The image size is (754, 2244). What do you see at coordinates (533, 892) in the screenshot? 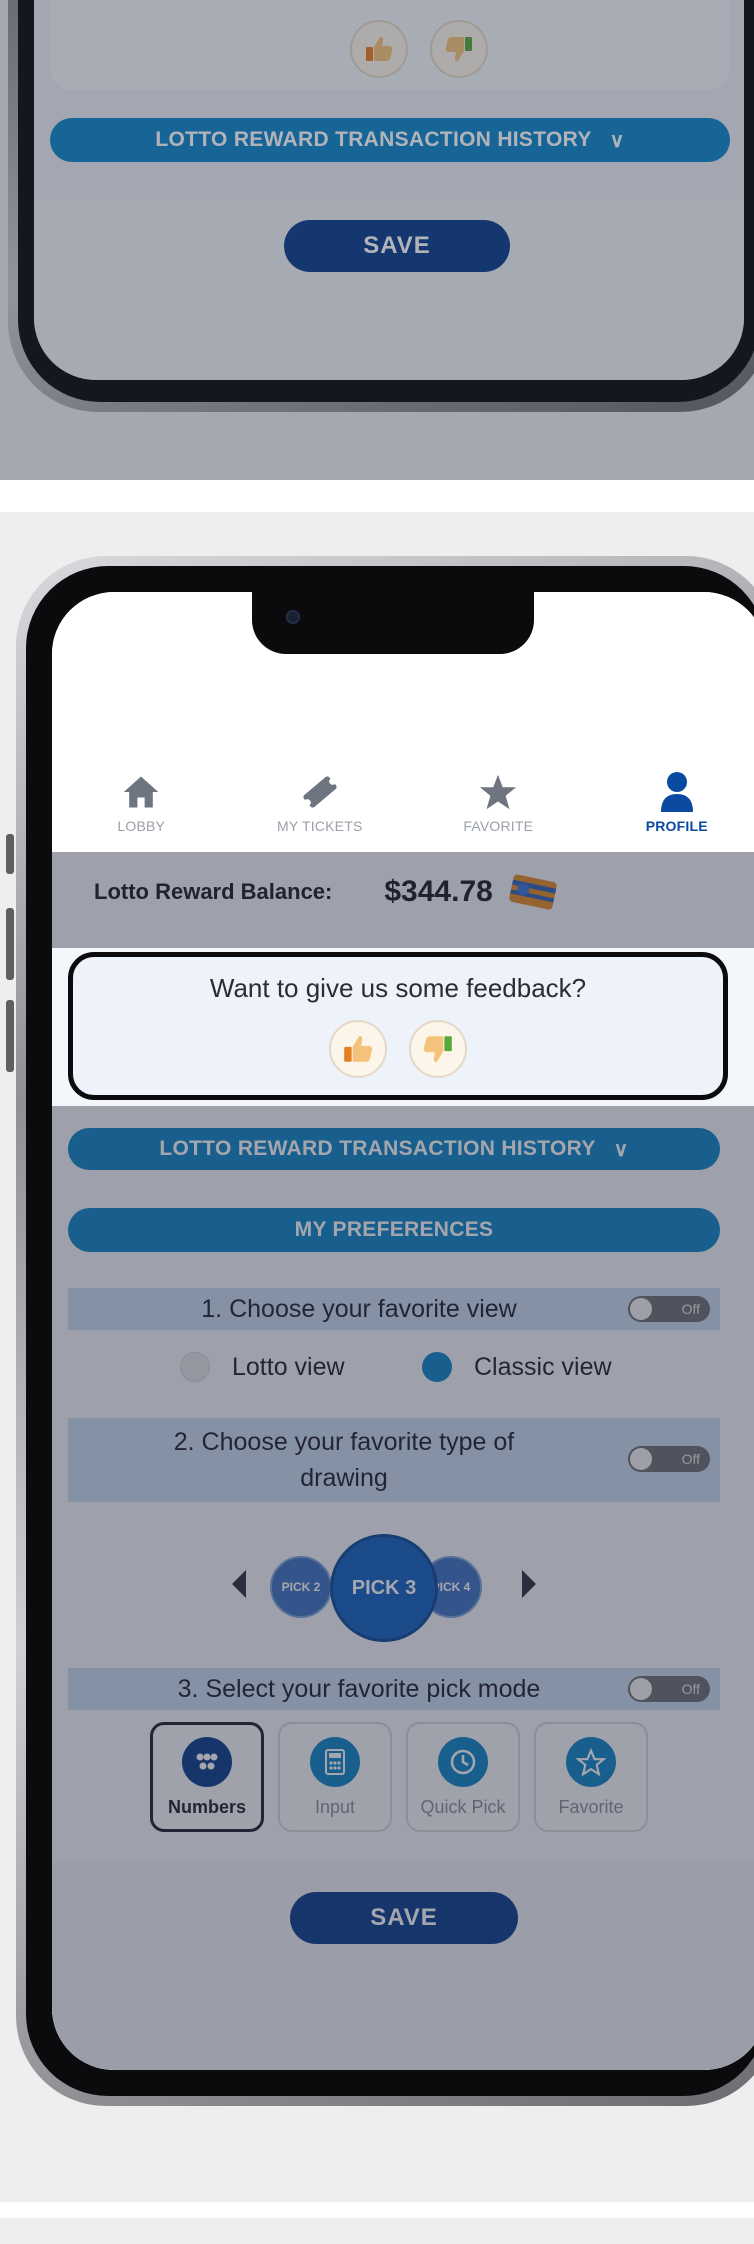
I see `reward-card-icon` at bounding box center [533, 892].